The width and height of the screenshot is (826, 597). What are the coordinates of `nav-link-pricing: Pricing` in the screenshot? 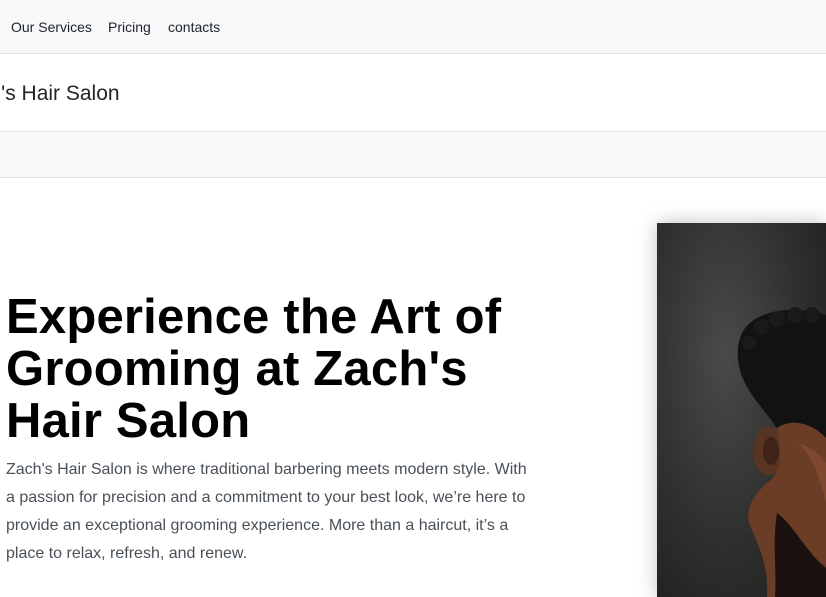 It's located at (129, 27).